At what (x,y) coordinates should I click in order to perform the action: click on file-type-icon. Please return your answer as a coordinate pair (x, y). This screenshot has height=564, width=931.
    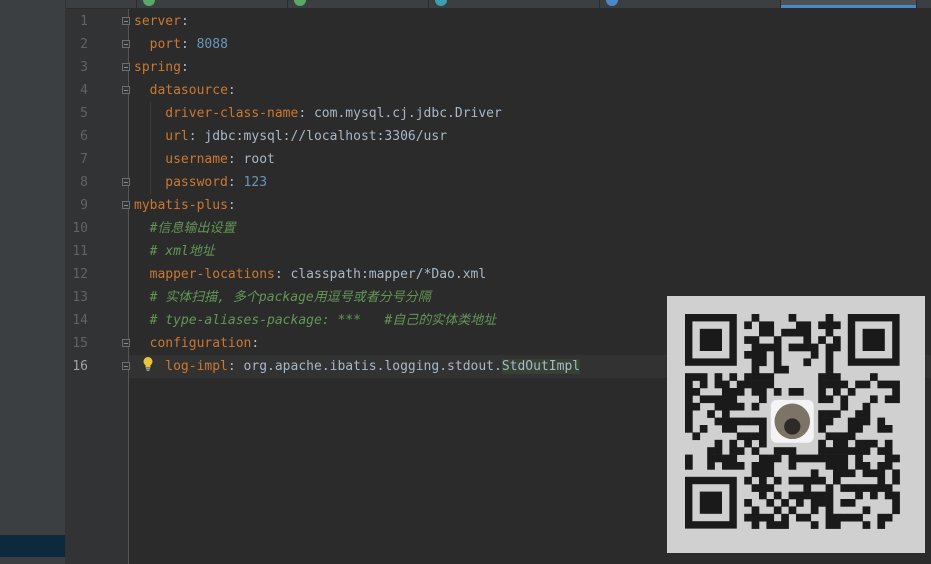
    Looking at the image, I should click on (612, 3).